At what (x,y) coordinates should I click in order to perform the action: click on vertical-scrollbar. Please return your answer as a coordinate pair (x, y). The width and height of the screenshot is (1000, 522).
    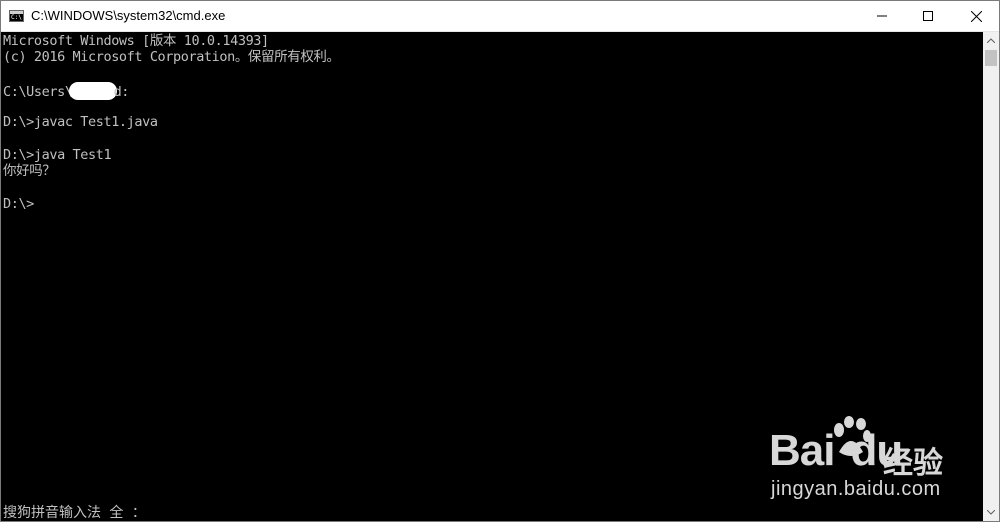
    Looking at the image, I should click on (991, 276).